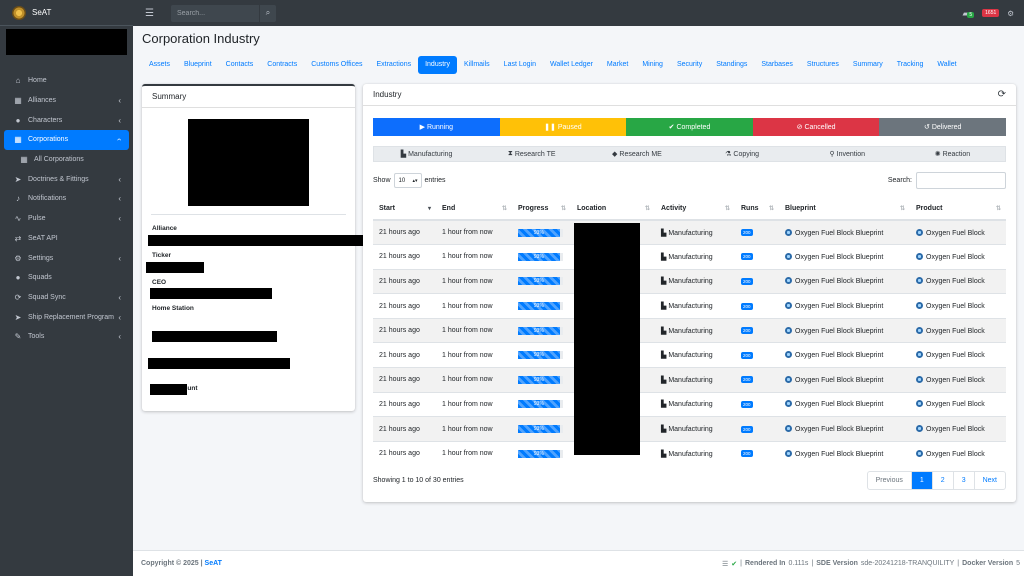 Image resolution: width=1024 pixels, height=576 pixels. What do you see at coordinates (844, 209) in the screenshot?
I see `column-header-blueprint: Blueprint ⇅` at bounding box center [844, 209].